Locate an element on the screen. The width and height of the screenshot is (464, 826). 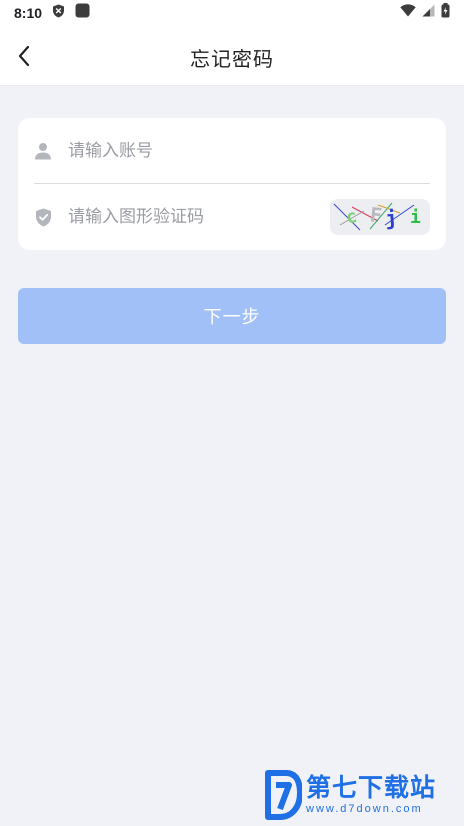
status-bar: 8:10 is located at coordinates (232, 13).